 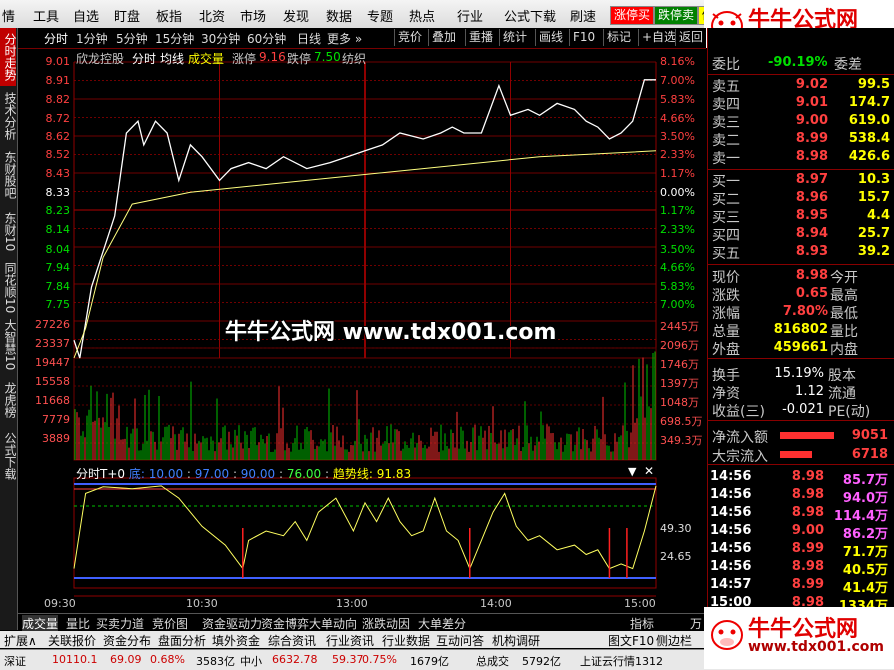 I want to click on info-tab-9: 机构调研, so click(x=516, y=640).